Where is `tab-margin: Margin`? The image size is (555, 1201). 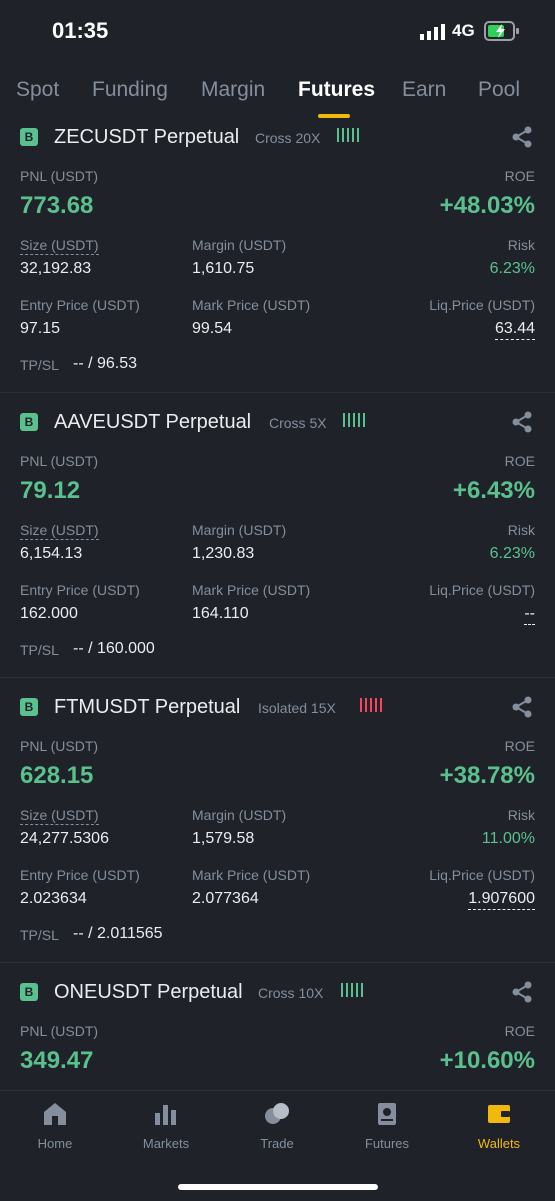
tab-margin: Margin is located at coordinates (233, 90).